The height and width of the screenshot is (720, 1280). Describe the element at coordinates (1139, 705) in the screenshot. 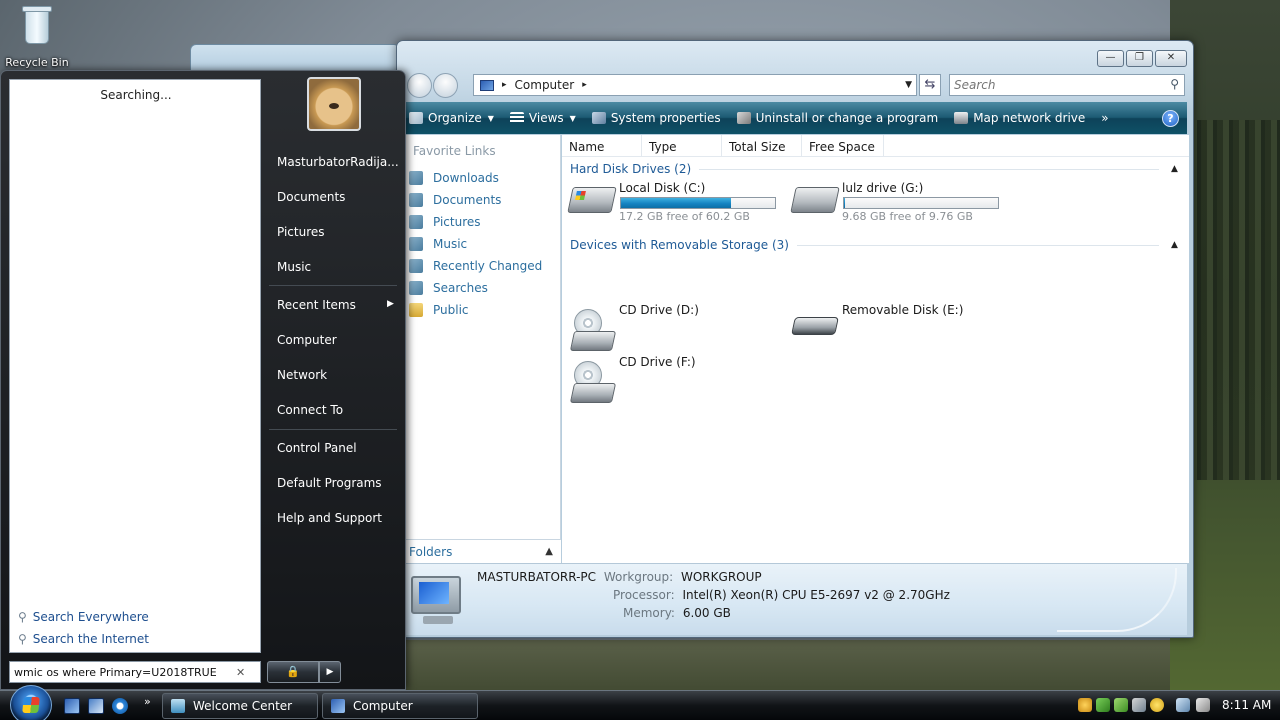

I see `device-icon` at that location.